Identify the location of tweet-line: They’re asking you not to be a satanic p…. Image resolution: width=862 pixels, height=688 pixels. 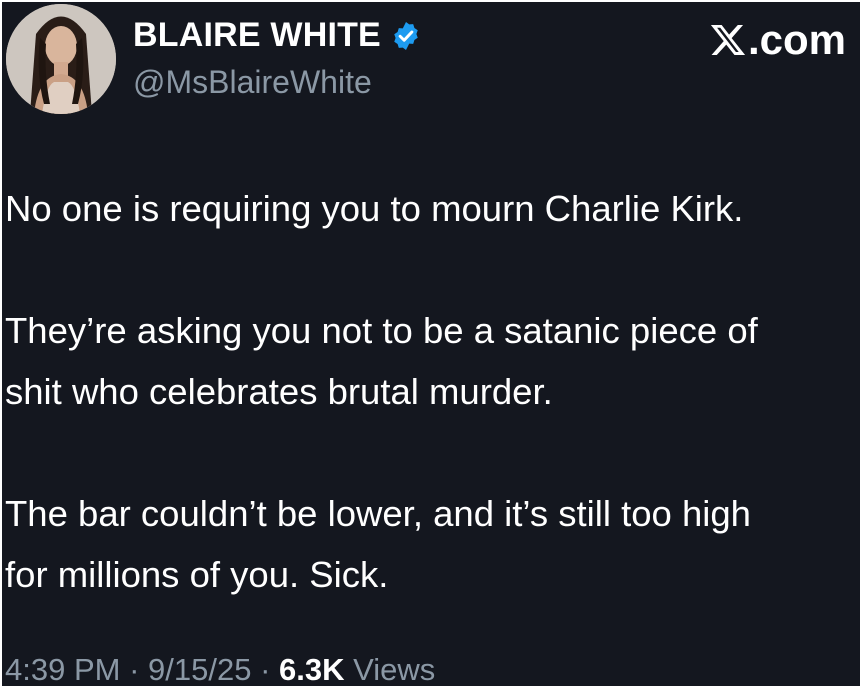
(381, 330).